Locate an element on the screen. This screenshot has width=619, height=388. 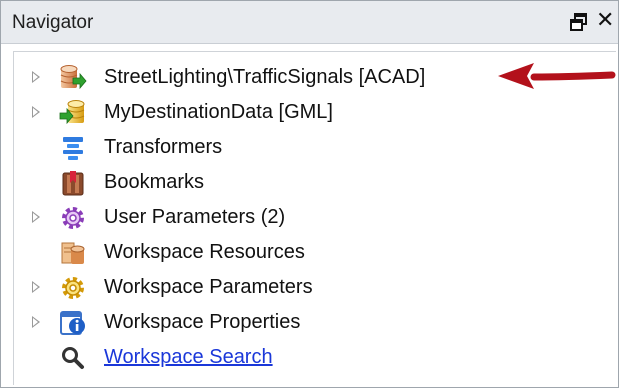
destination-dataset-icon is located at coordinates (72, 112).